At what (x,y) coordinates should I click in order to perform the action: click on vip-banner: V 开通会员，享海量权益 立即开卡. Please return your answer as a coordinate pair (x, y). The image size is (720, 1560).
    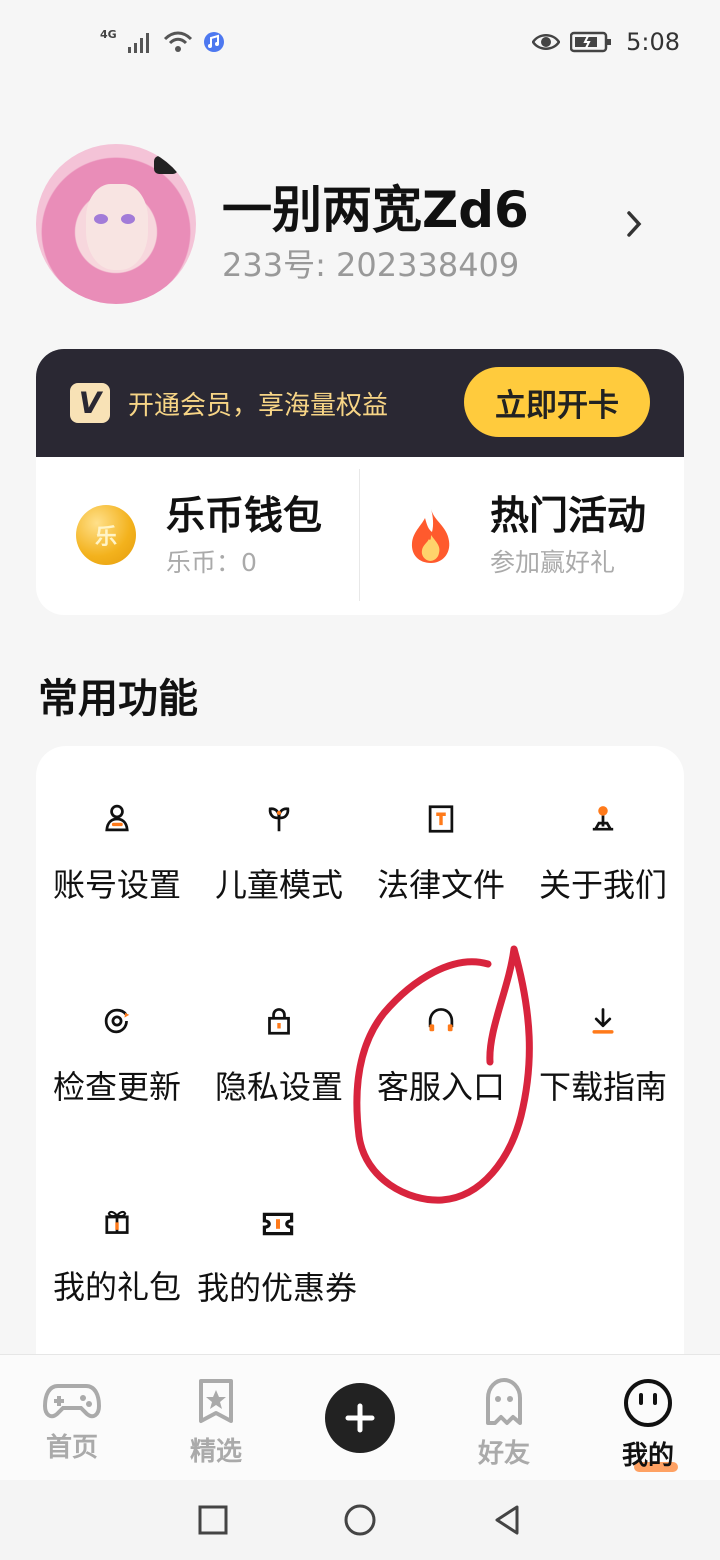
    Looking at the image, I should click on (360, 403).